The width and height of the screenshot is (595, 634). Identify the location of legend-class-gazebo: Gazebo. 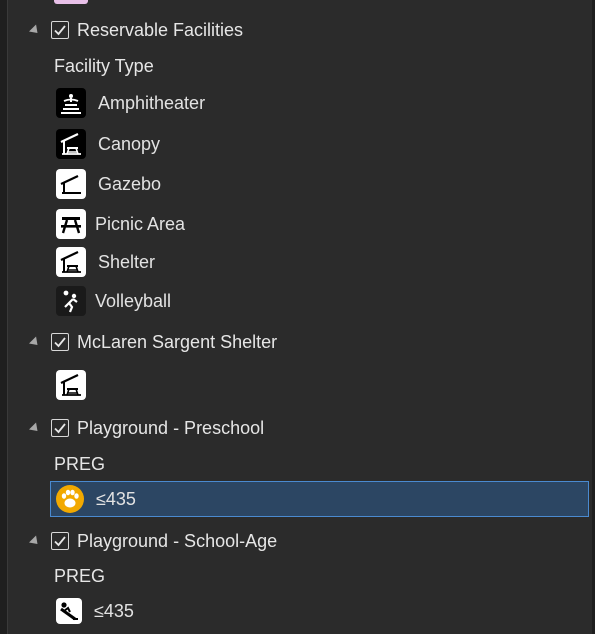
(108, 184).